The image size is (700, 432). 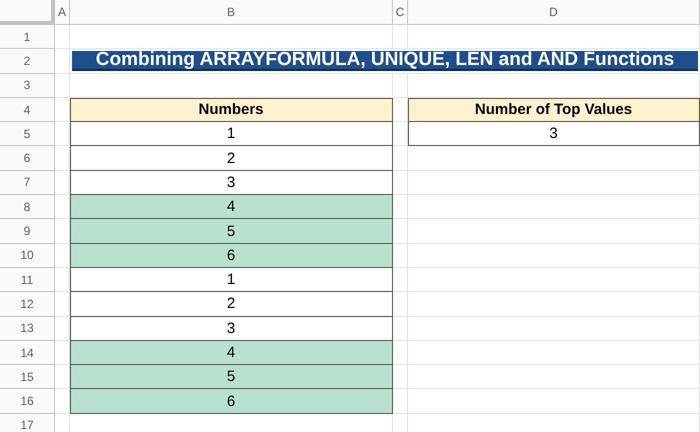 I want to click on row-header: 17, so click(x=27, y=423).